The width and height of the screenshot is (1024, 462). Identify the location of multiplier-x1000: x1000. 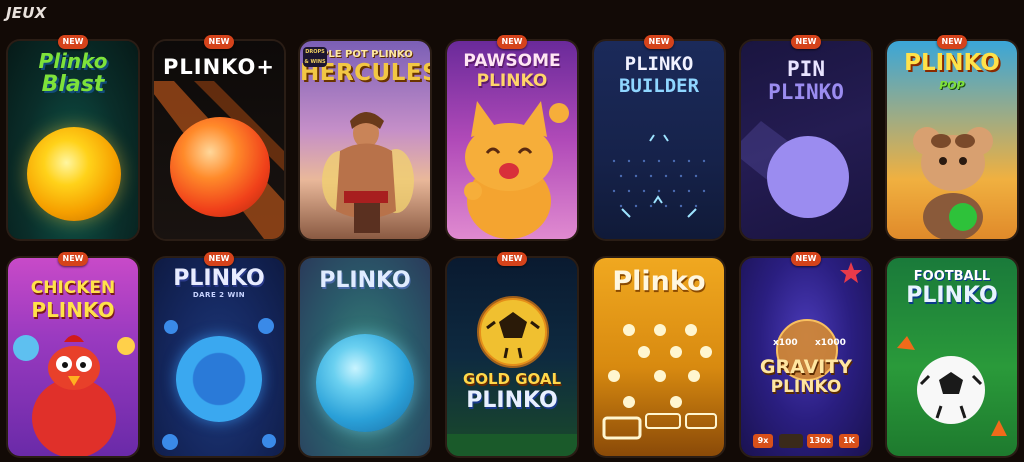
(830, 343).